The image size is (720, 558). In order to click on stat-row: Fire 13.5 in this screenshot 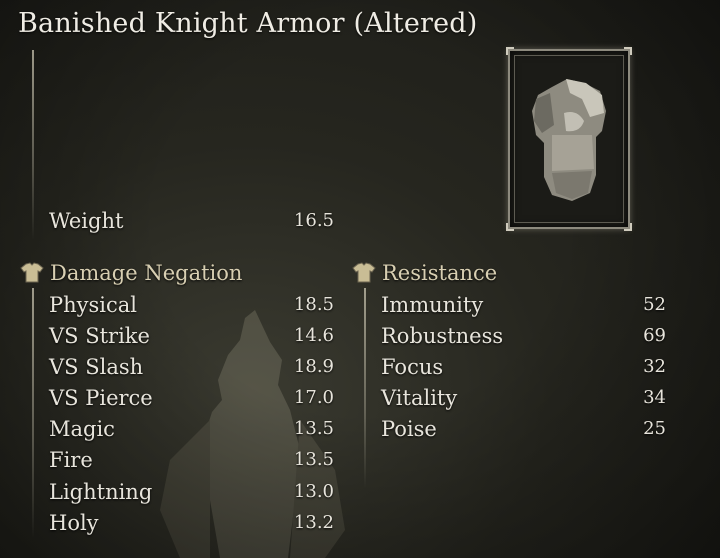, I will do `click(191, 460)`.